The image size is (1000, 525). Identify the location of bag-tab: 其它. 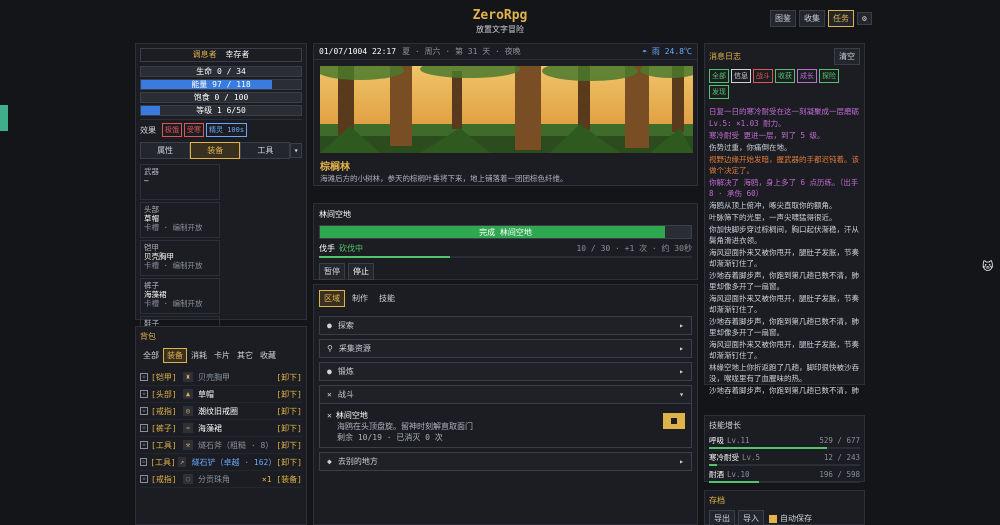
(245, 355).